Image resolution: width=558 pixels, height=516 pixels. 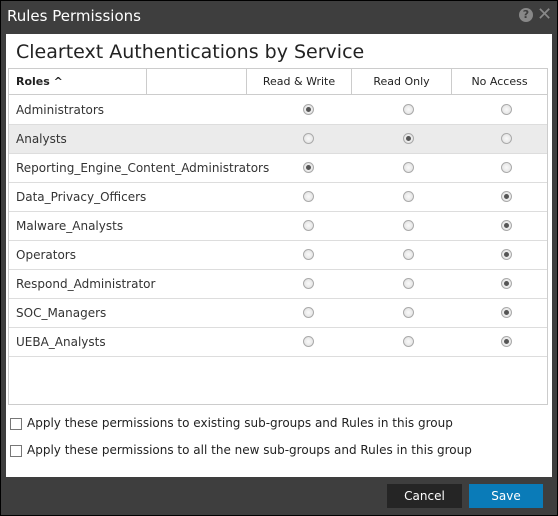 I want to click on rule-group-heading: Cleartext Authentications by Service, so click(x=190, y=52).